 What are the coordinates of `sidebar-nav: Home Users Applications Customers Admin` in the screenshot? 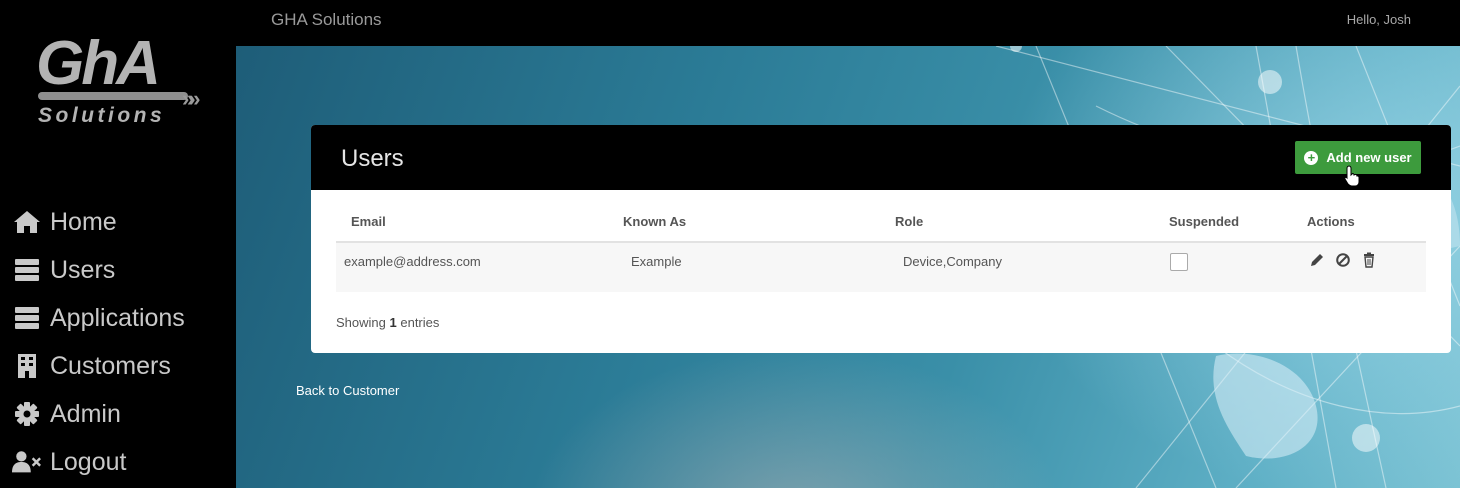 It's located at (98, 342).